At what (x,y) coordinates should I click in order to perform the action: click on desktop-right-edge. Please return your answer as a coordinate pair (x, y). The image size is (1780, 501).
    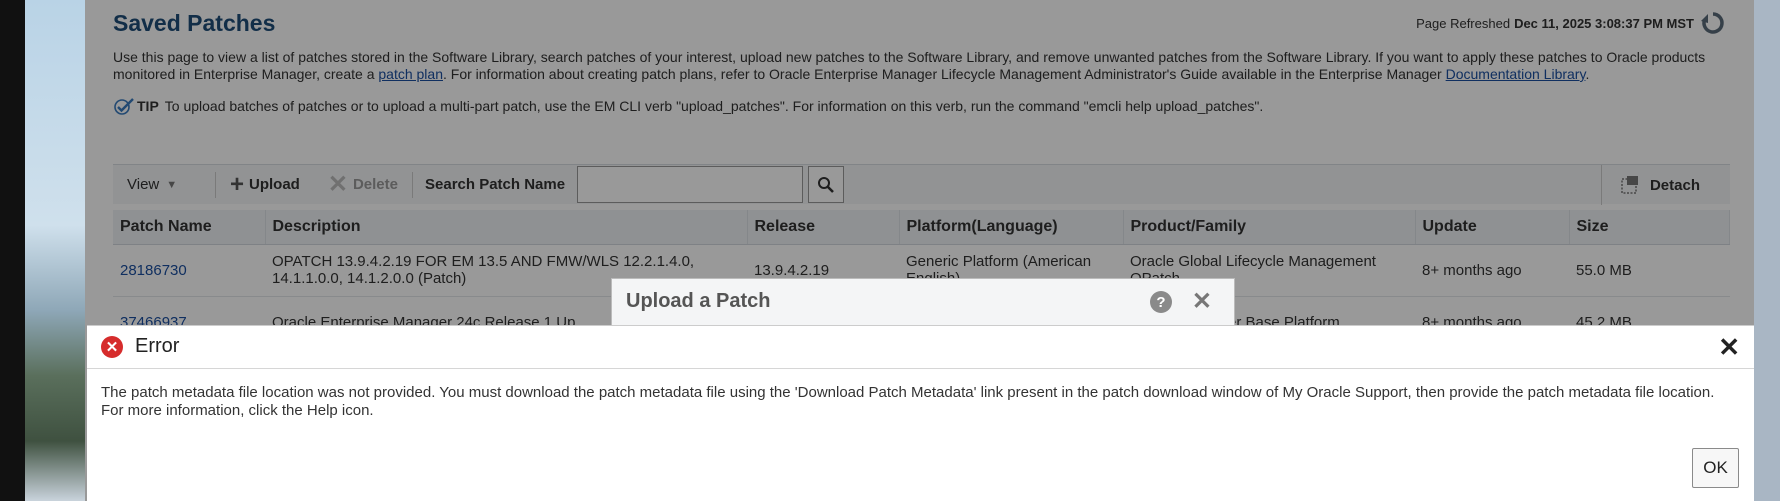
    Looking at the image, I should click on (1767, 250).